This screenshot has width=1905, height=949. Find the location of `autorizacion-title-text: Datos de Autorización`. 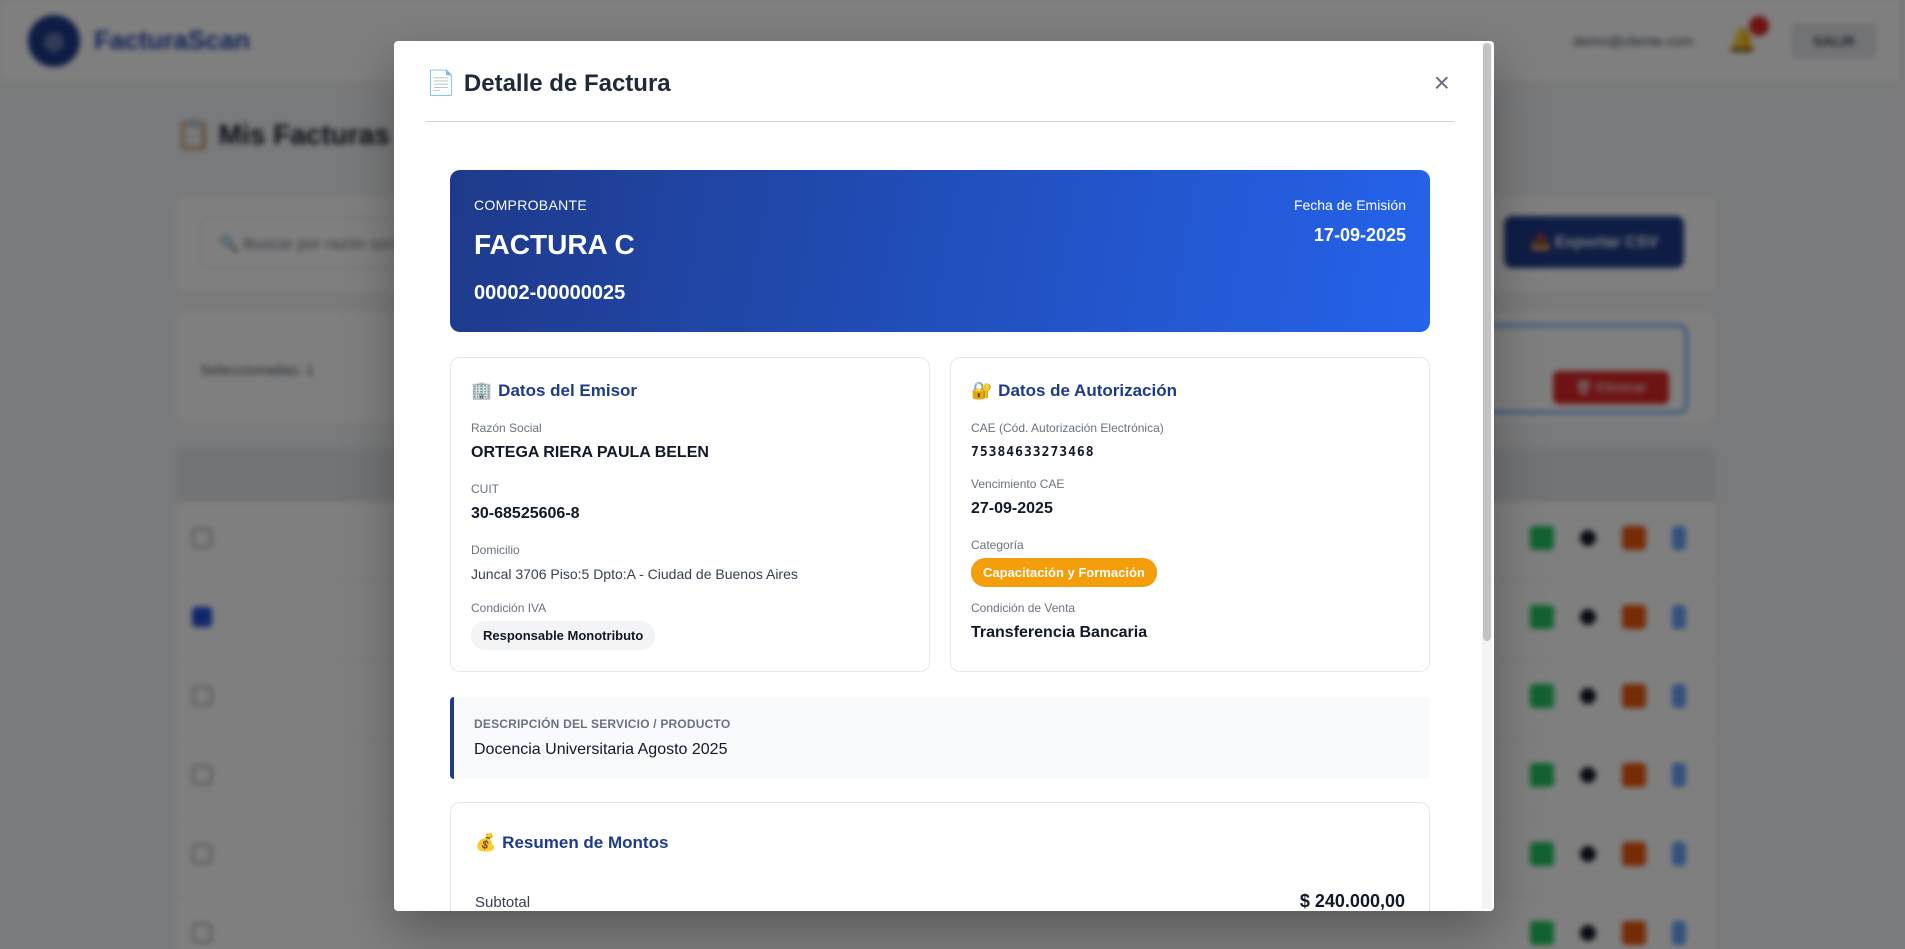

autorizacion-title-text: Datos de Autorización is located at coordinates (1088, 390).